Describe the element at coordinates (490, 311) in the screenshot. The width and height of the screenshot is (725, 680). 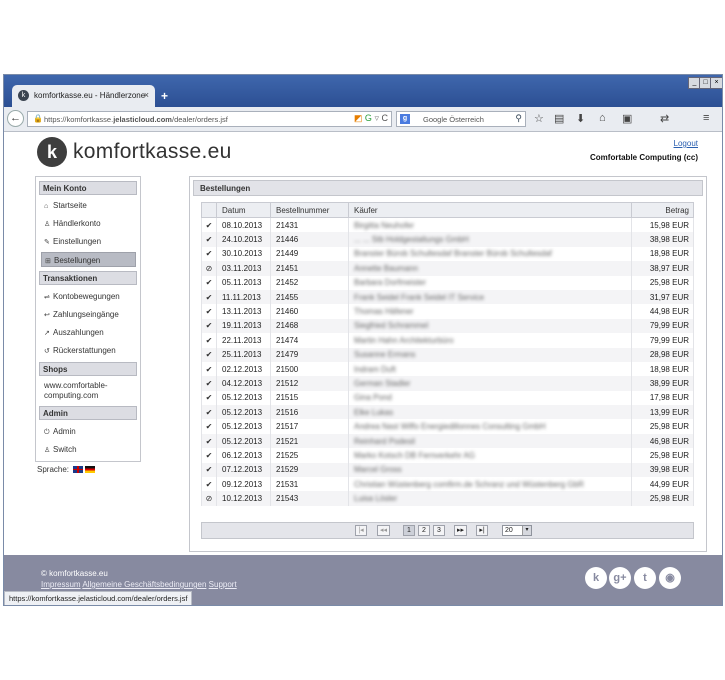
I see `order-buyer: Thomas Häfener` at that location.